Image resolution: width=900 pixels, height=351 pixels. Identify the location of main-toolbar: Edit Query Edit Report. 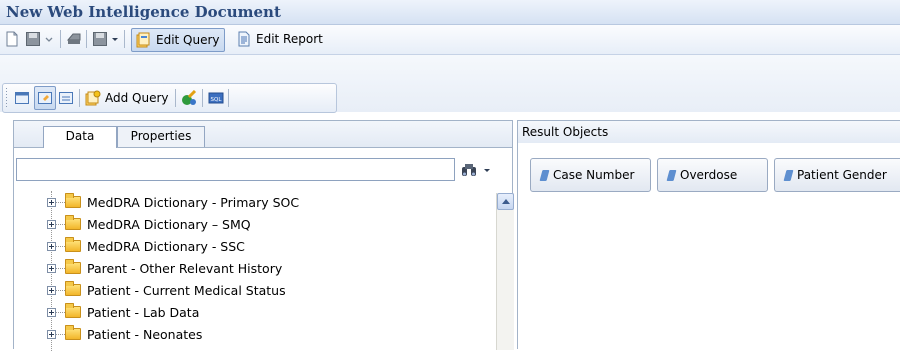
(450, 40).